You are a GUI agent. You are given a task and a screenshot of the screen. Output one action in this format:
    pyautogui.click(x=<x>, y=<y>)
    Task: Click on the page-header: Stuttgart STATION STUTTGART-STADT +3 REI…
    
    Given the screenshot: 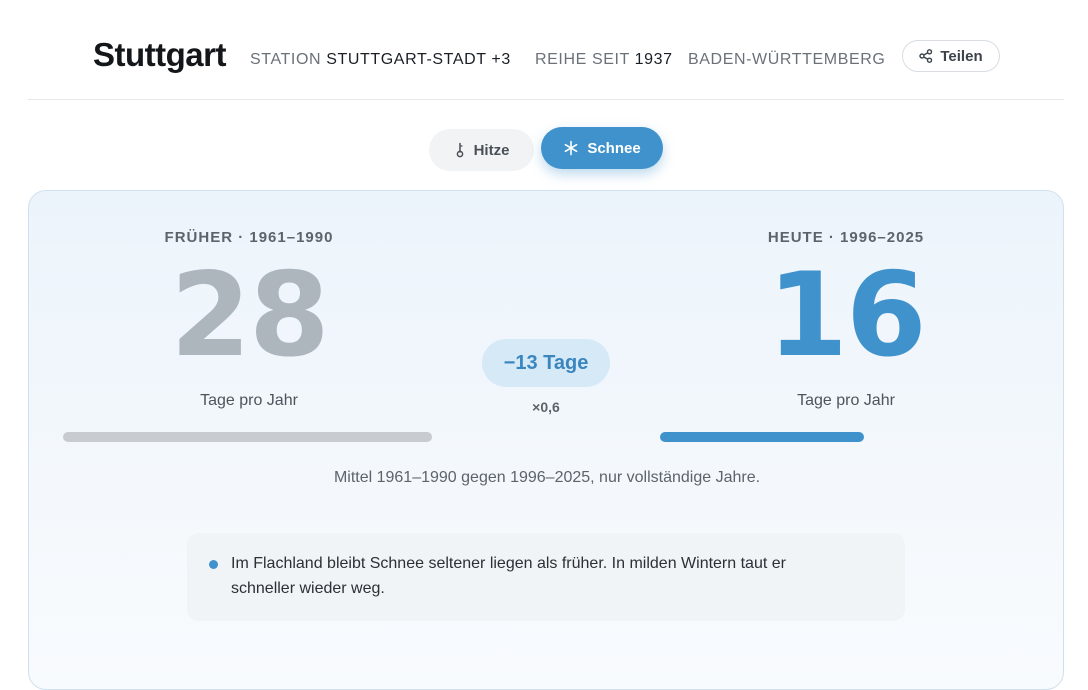 What is the action you would take?
    pyautogui.click(x=546, y=50)
    